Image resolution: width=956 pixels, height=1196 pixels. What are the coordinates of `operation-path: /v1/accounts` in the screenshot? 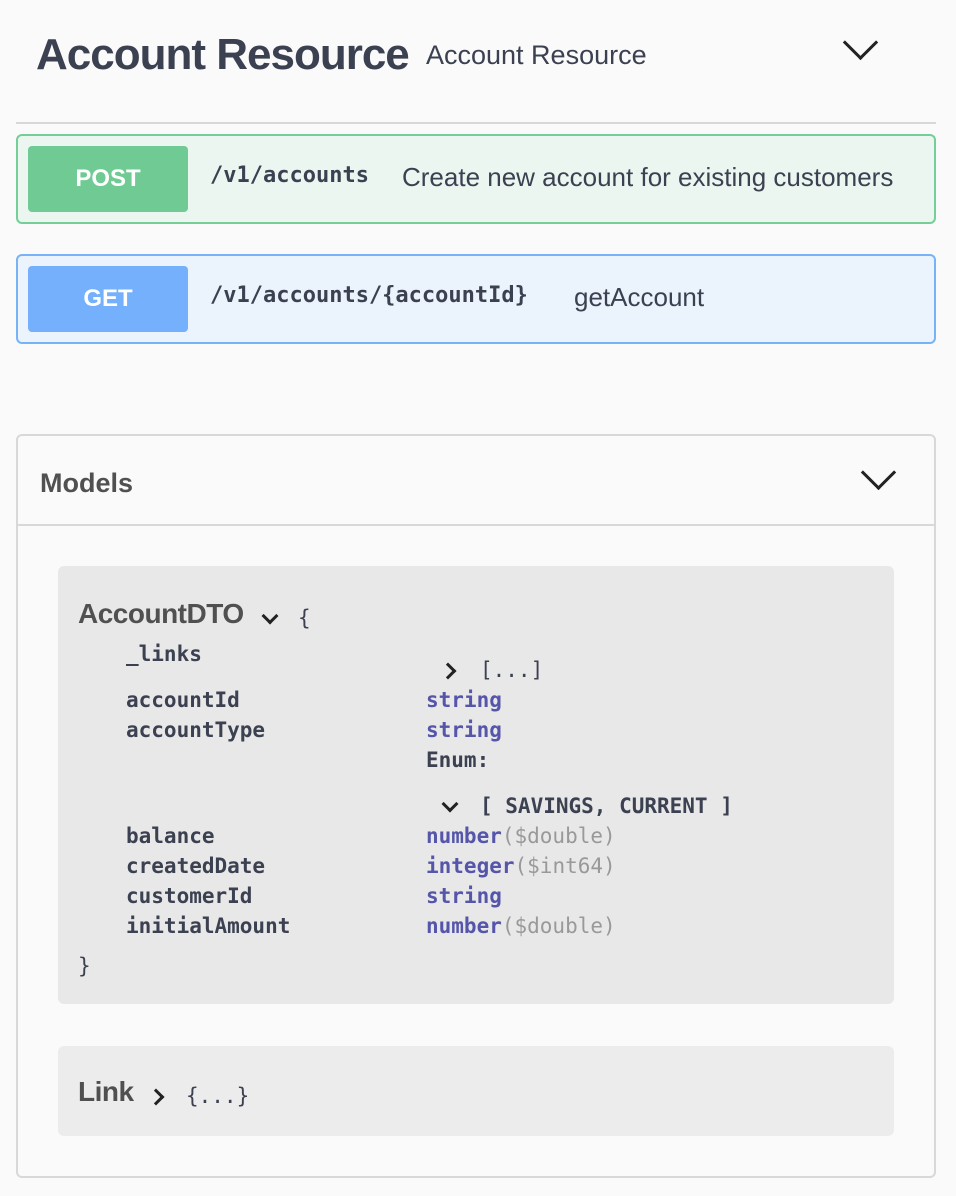 It's located at (289, 175).